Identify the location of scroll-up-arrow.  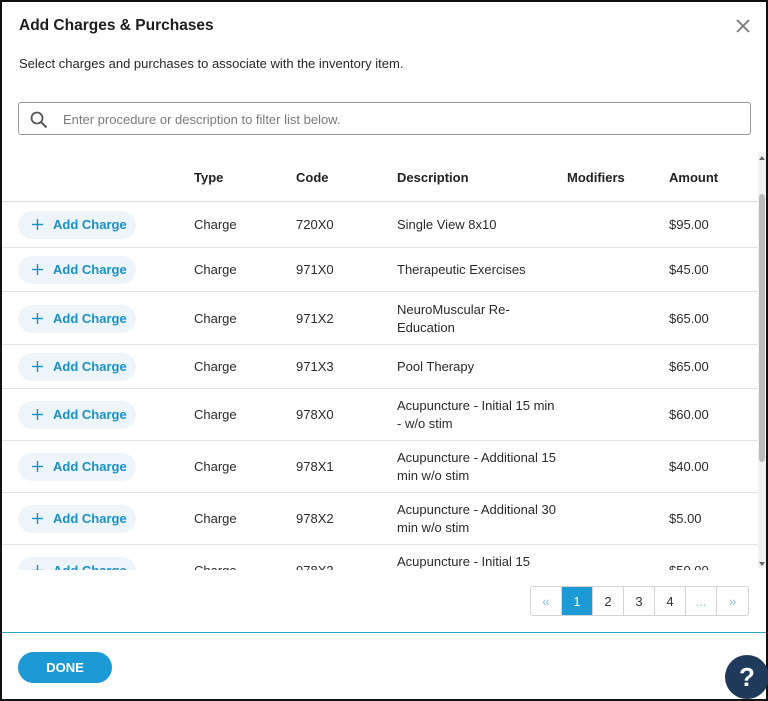
(762, 158).